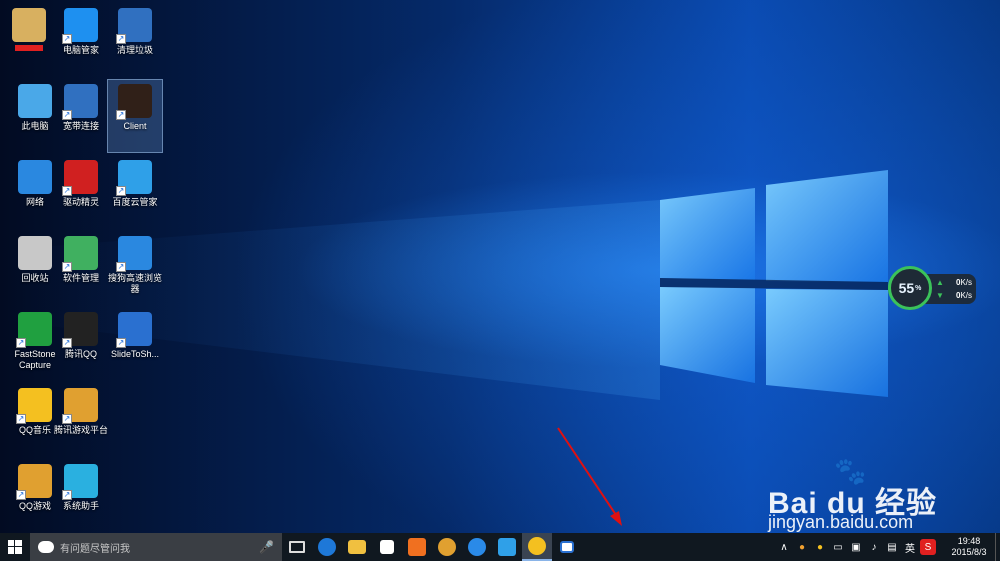 This screenshot has height=561, width=1000. Describe the element at coordinates (327, 547) in the screenshot. I see `edge-icon` at that location.